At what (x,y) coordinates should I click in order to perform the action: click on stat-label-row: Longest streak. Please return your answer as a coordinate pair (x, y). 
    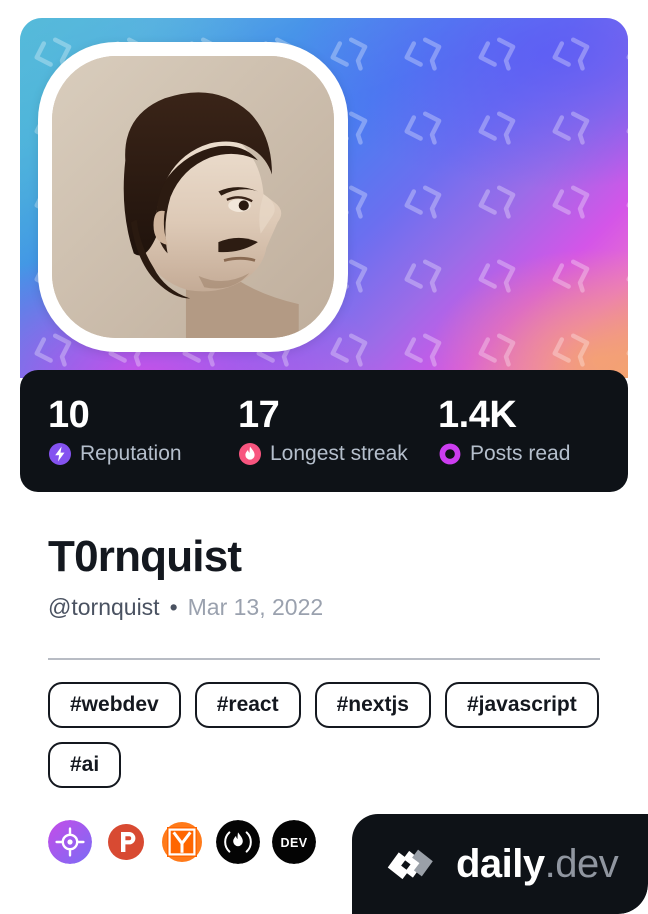
    Looking at the image, I should click on (338, 454).